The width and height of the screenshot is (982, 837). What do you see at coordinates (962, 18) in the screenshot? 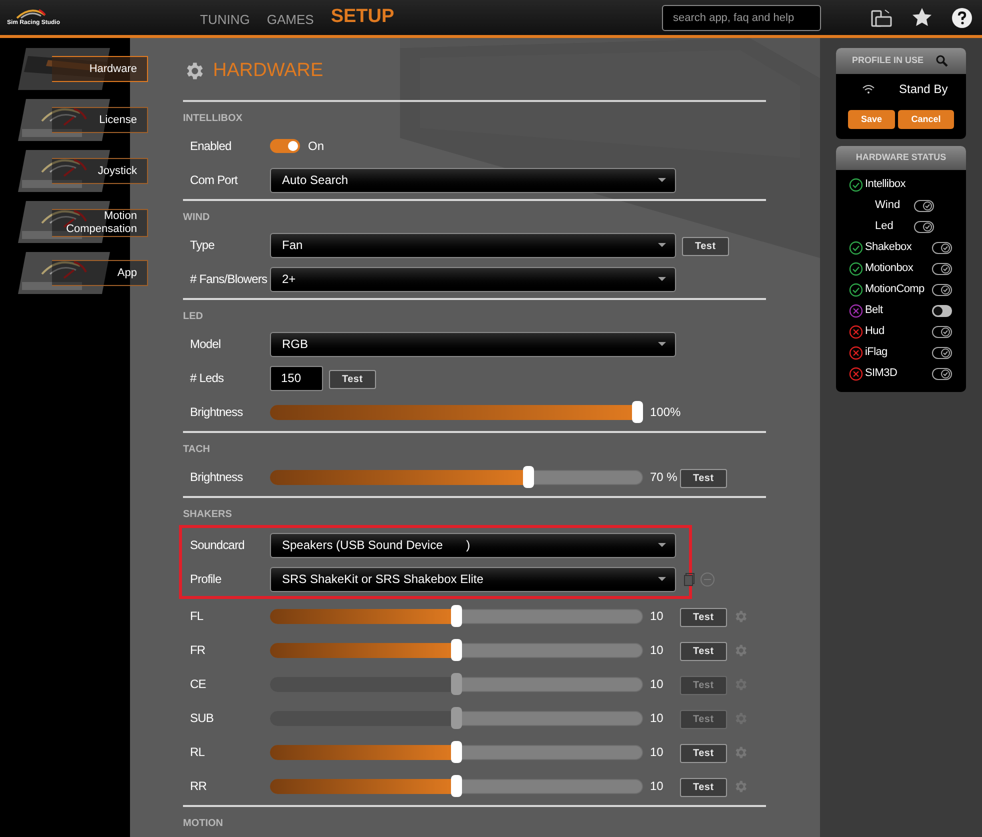
I see `help-icon` at bounding box center [962, 18].